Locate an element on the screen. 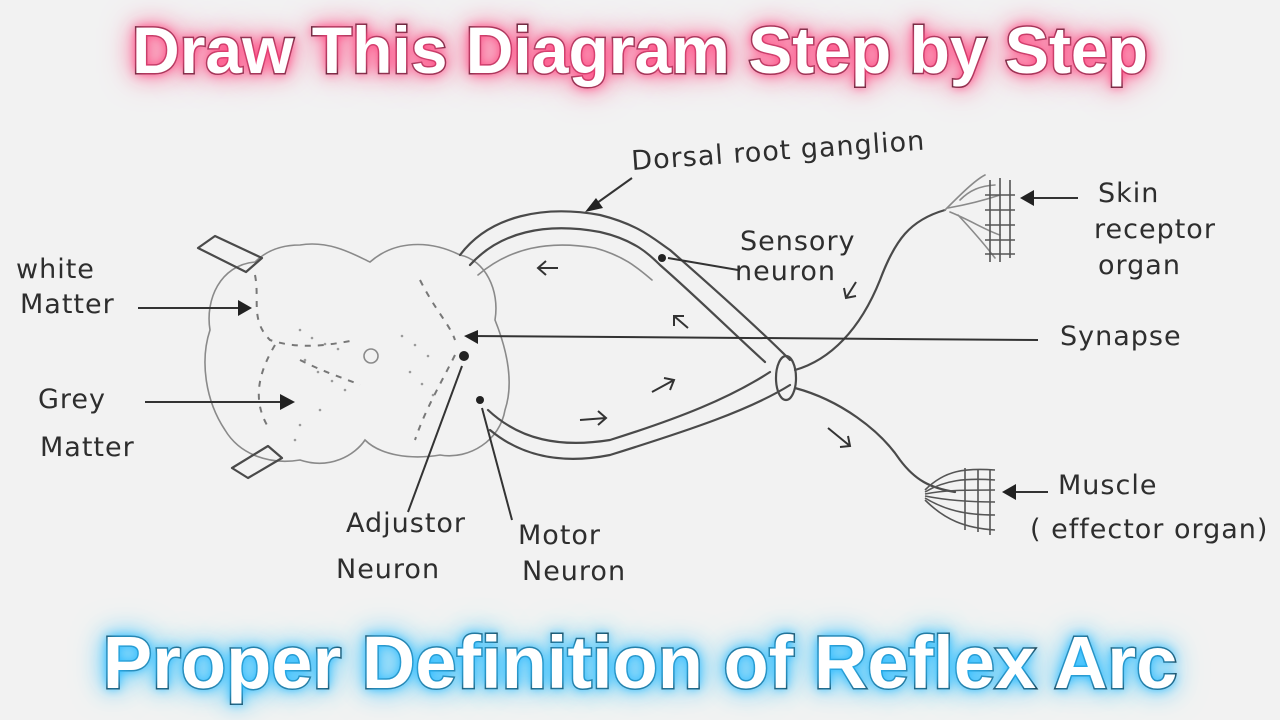 The width and height of the screenshot is (1280, 720). motor-neuron-label-line2: Neuron is located at coordinates (574, 571).